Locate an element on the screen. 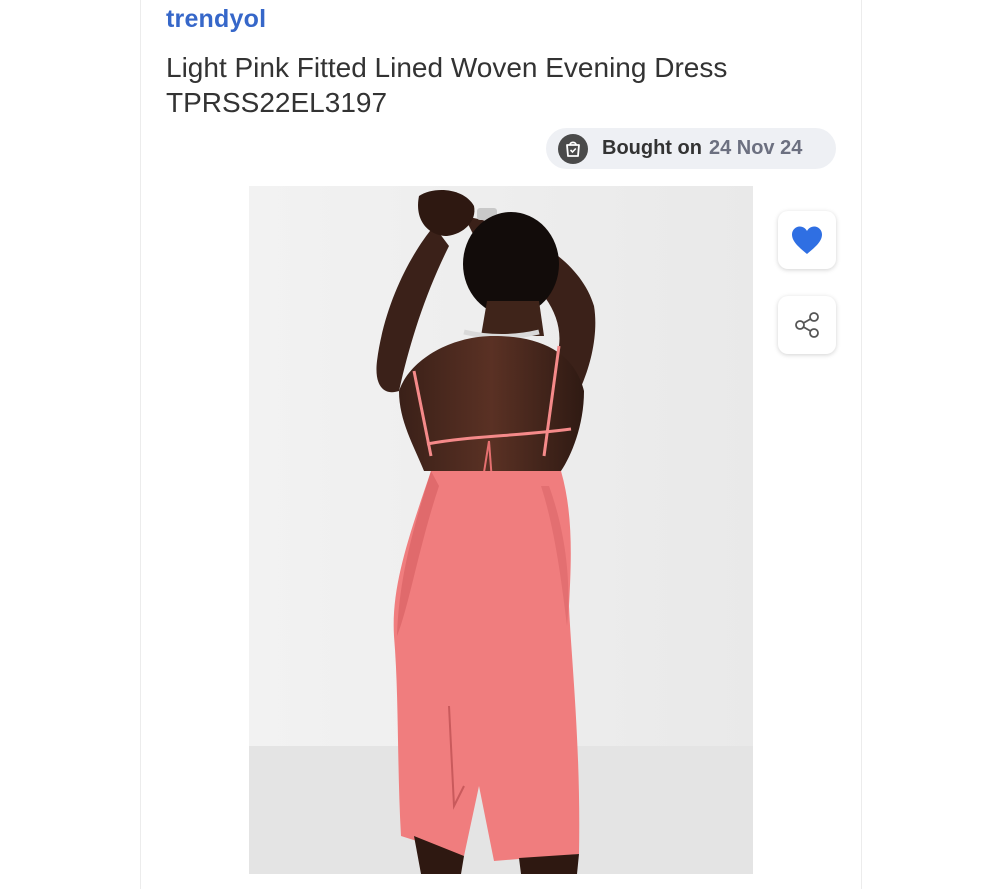  share-icon is located at coordinates (807, 325).